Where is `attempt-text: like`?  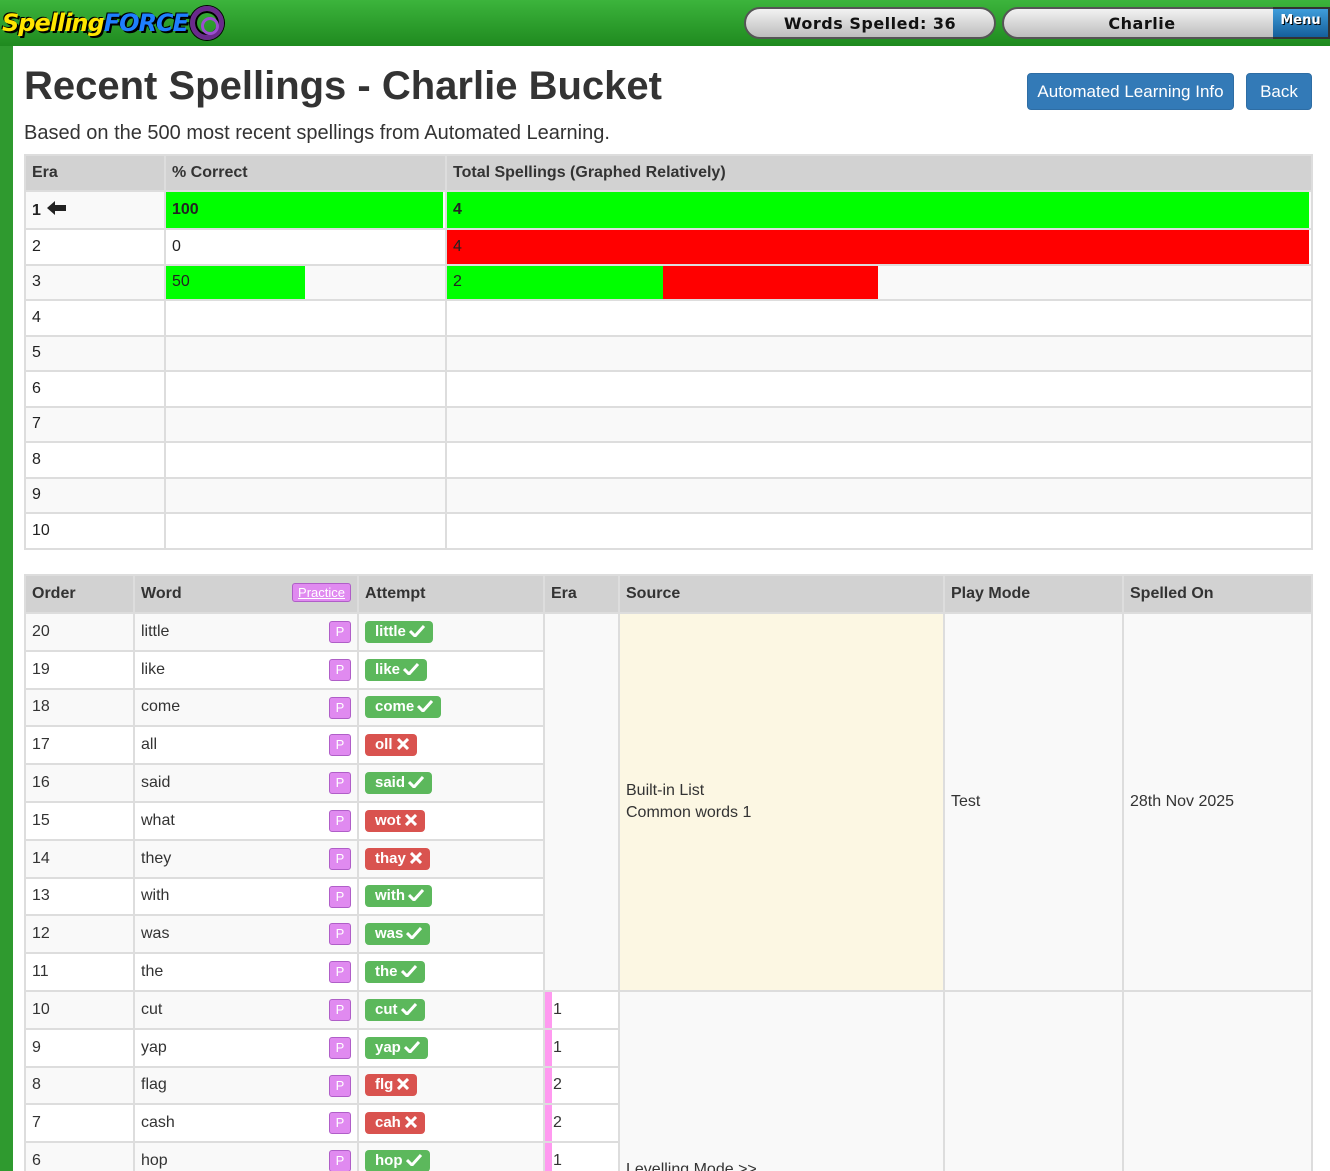
attempt-text: like is located at coordinates (388, 669).